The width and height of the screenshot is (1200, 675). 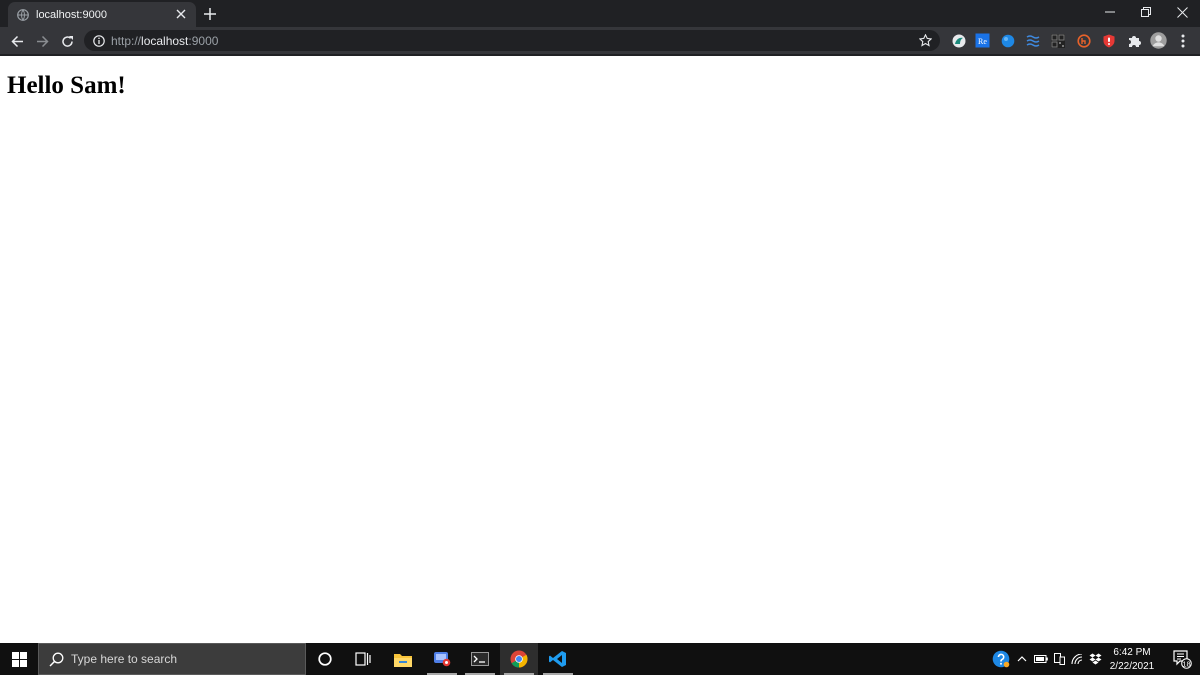 What do you see at coordinates (17, 41) in the screenshot?
I see `back-icon` at bounding box center [17, 41].